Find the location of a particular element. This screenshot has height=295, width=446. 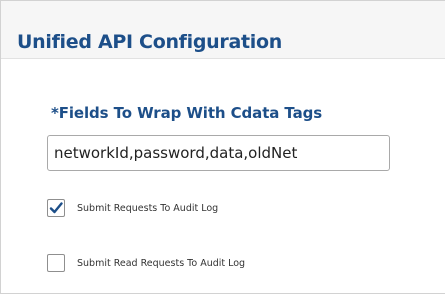

cdata-fields-label: *Fields To Wrap With Cdata Tags is located at coordinates (187, 113).